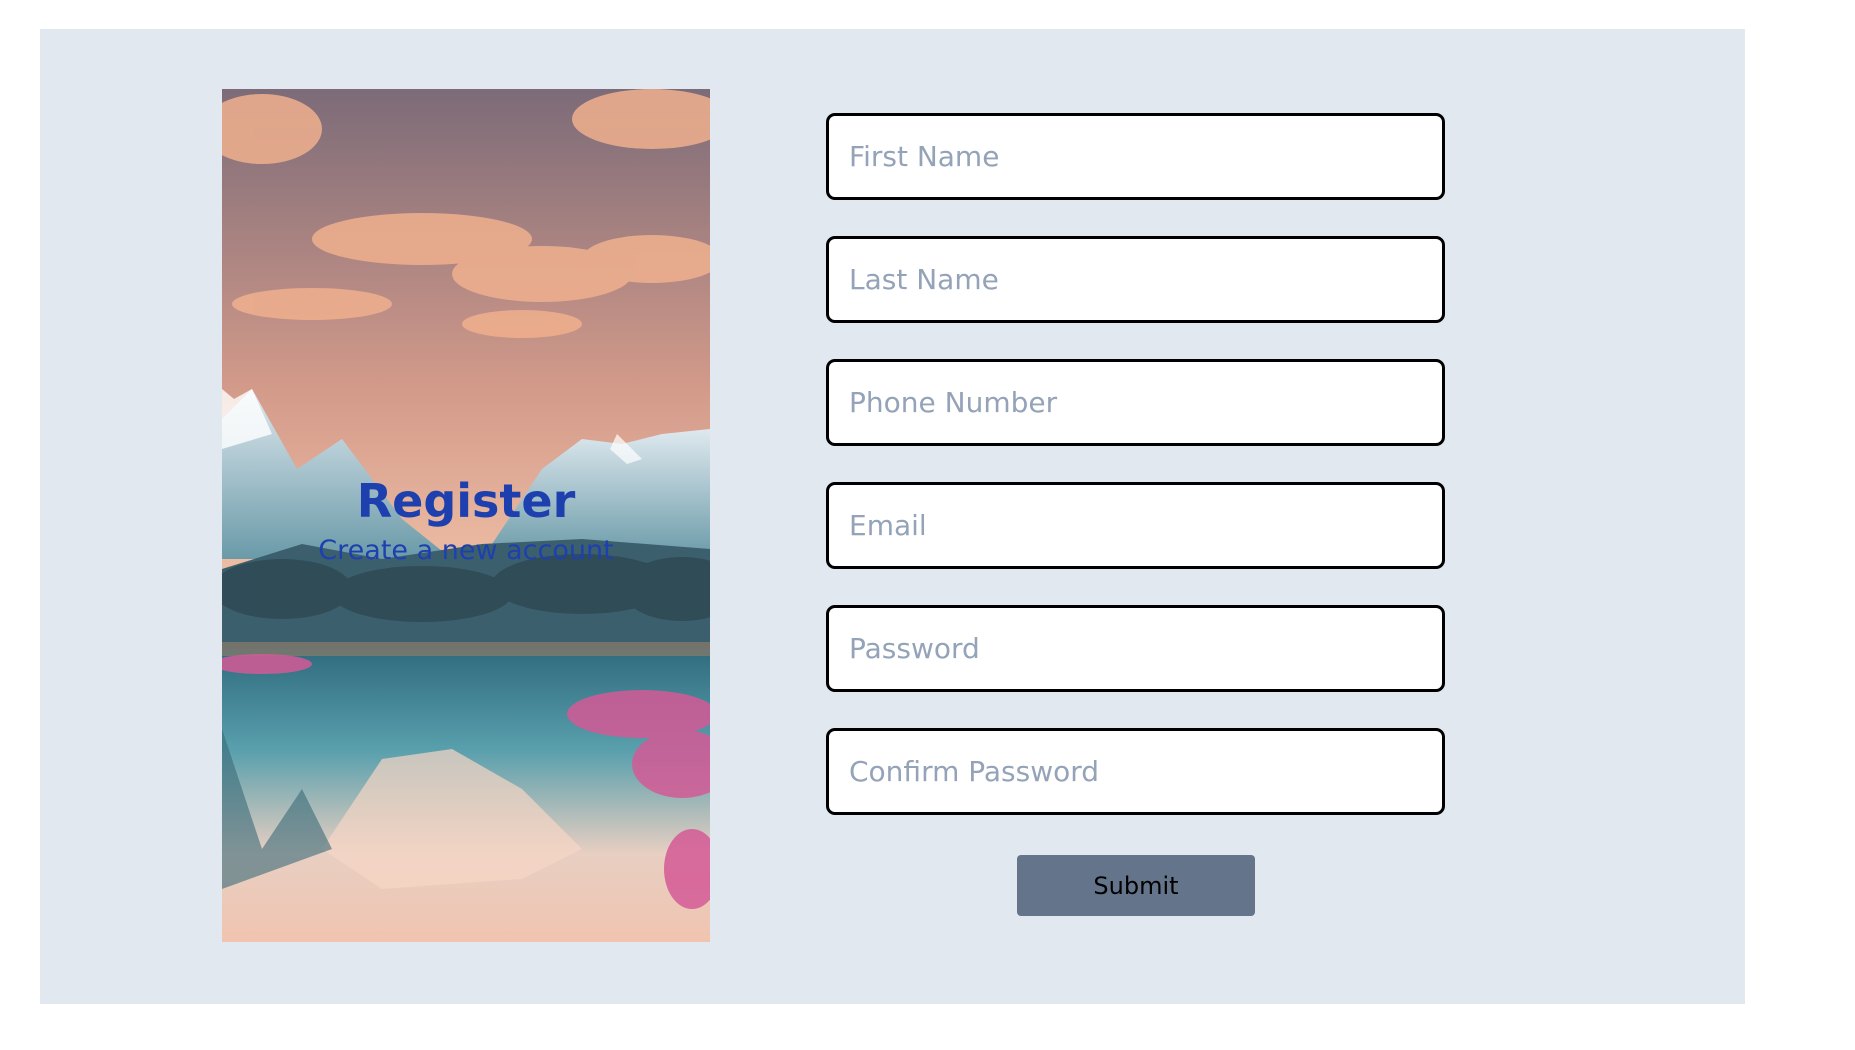 The image size is (1855, 1050). I want to click on hero-text: Register Create a new account, so click(466, 520).